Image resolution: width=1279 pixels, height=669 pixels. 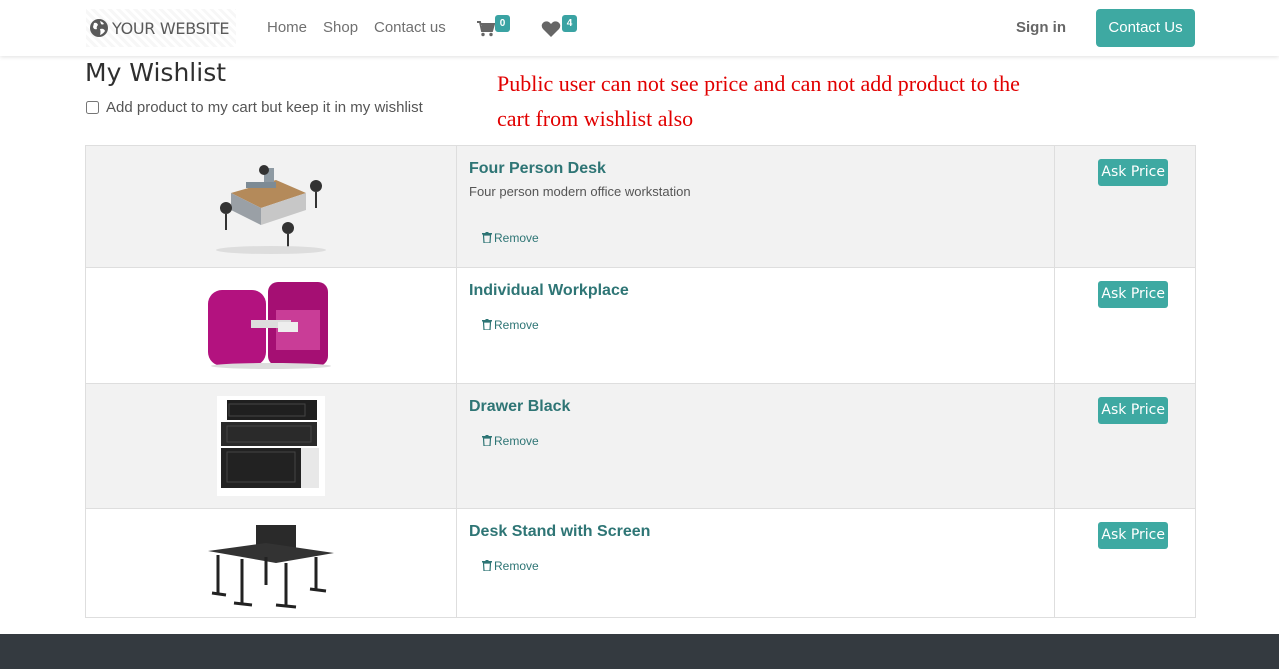 What do you see at coordinates (755, 532) in the screenshot?
I see `product-name: Desk Stand with Screen` at bounding box center [755, 532].